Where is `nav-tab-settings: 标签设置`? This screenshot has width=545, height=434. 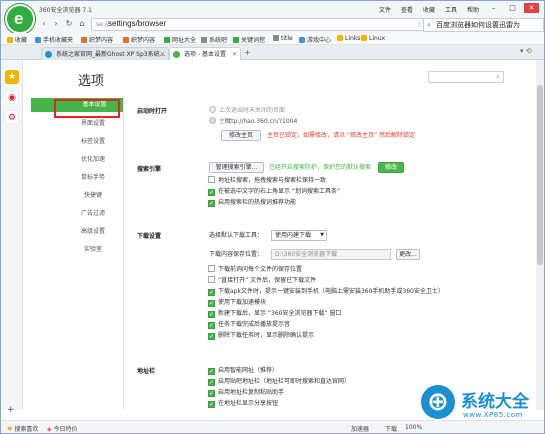 nav-tab-settings: 标签设置 is located at coordinates (73, 142).